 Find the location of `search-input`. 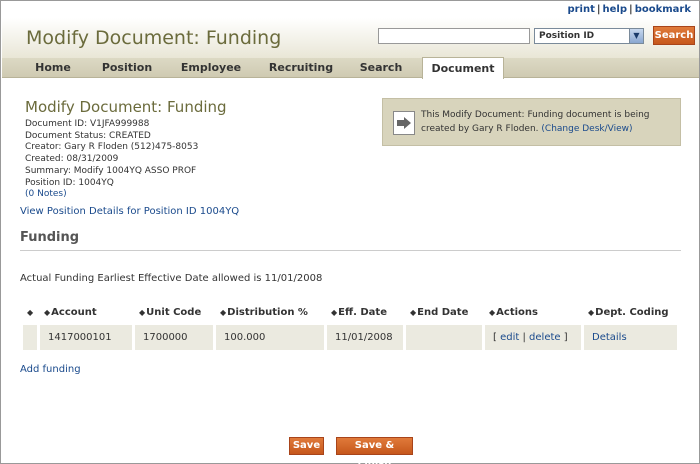

search-input is located at coordinates (454, 36).